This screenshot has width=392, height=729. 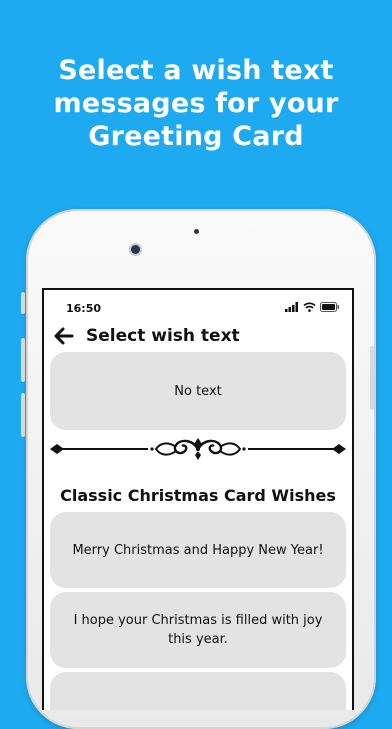 I want to click on nav-bar: Select wish text, so click(x=198, y=337).